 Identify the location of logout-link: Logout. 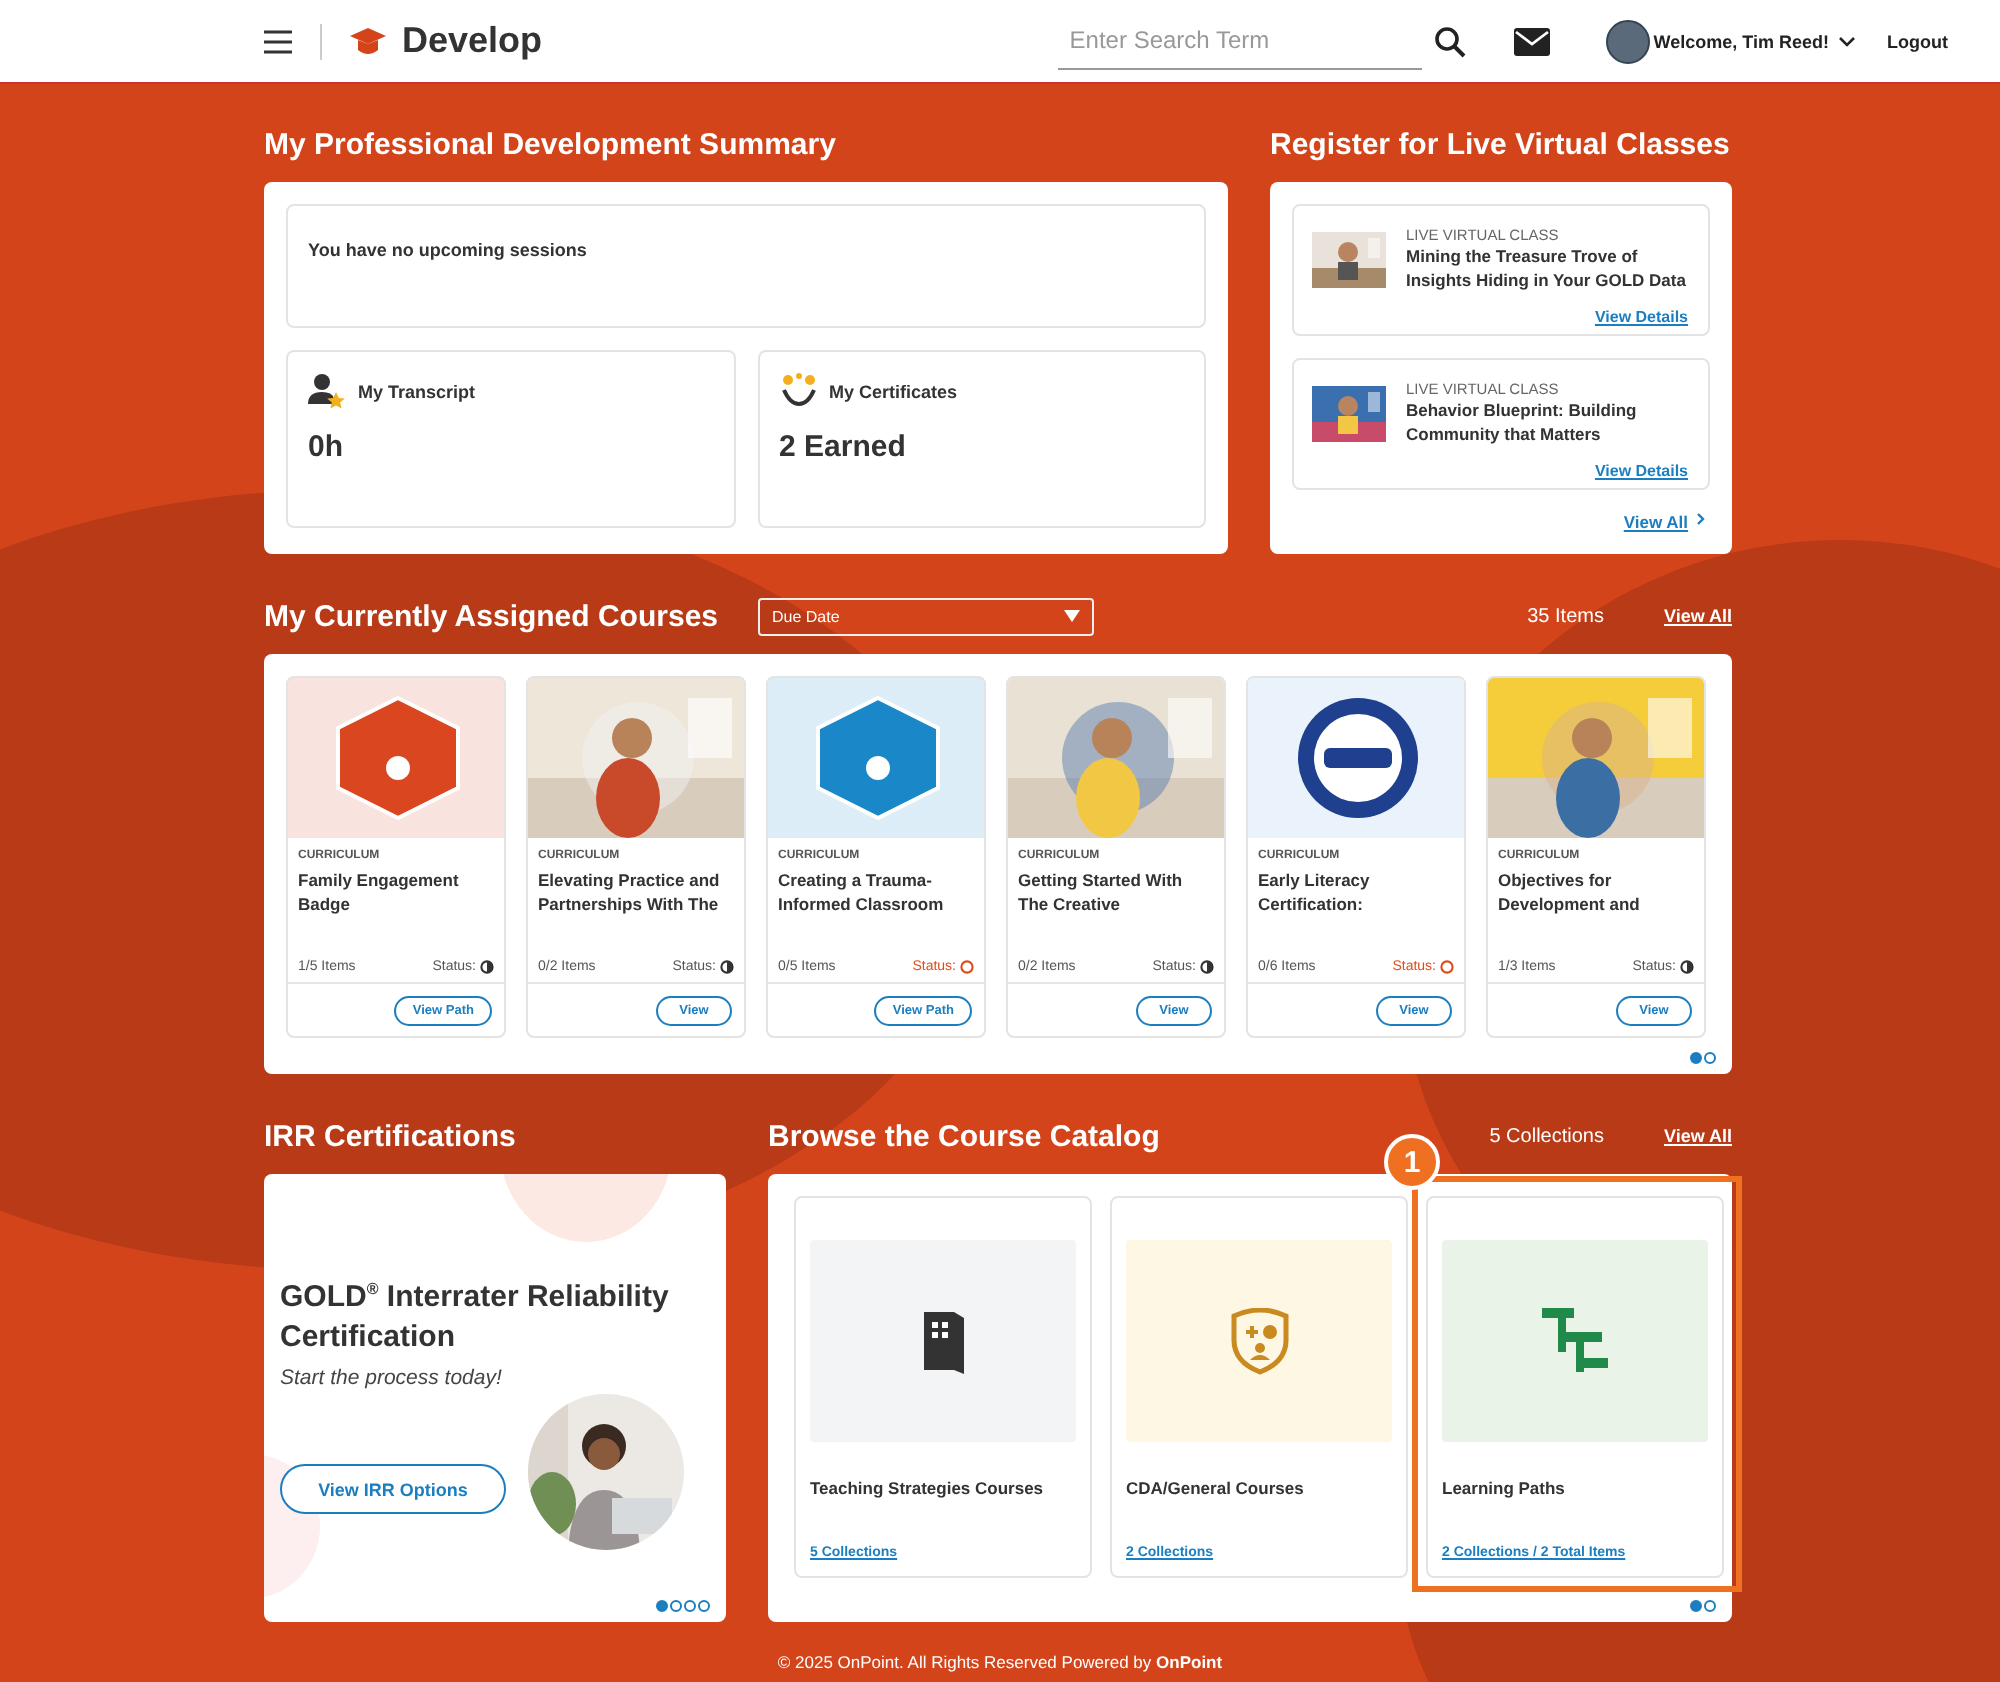
(1917, 41).